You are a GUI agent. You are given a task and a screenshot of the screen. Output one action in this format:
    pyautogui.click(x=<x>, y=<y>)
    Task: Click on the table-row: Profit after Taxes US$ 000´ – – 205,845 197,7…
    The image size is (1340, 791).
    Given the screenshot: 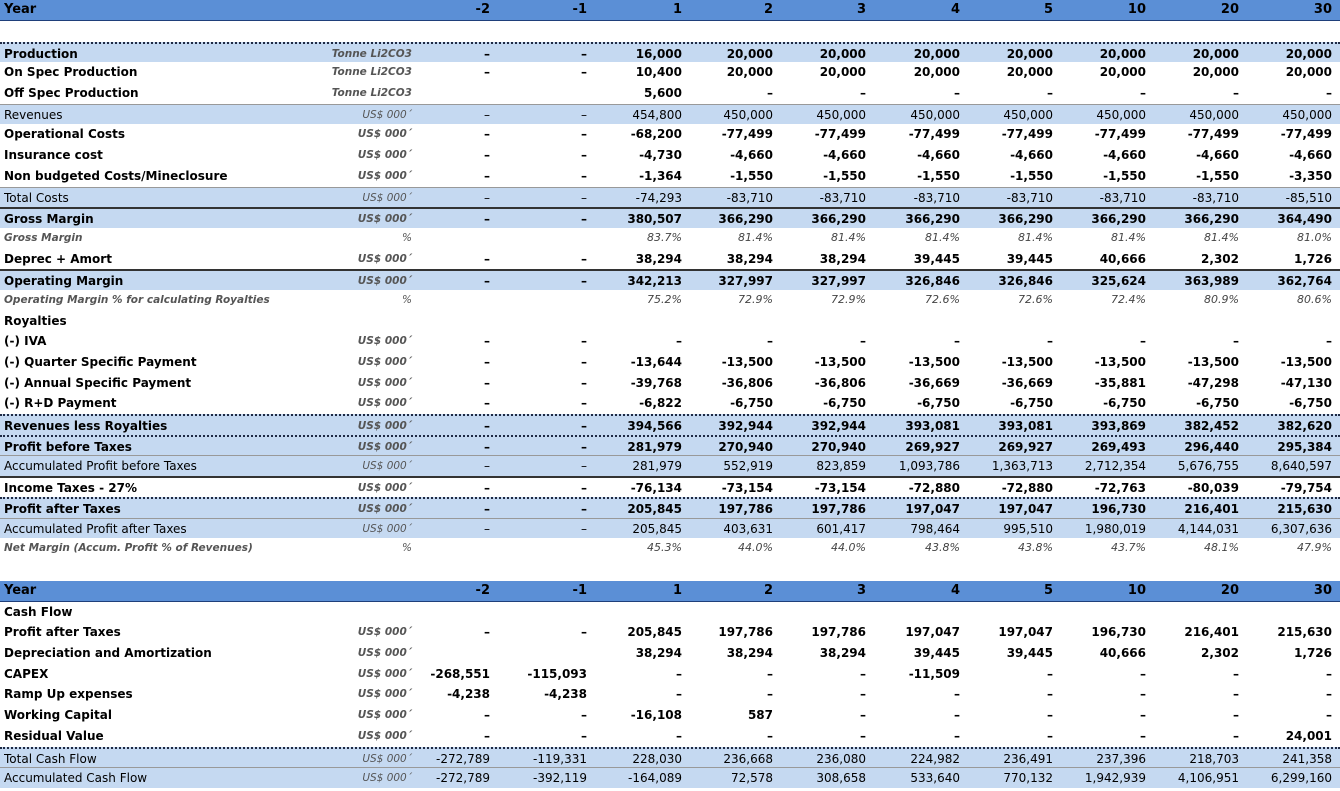 What is the action you would take?
    pyautogui.click(x=670, y=507)
    